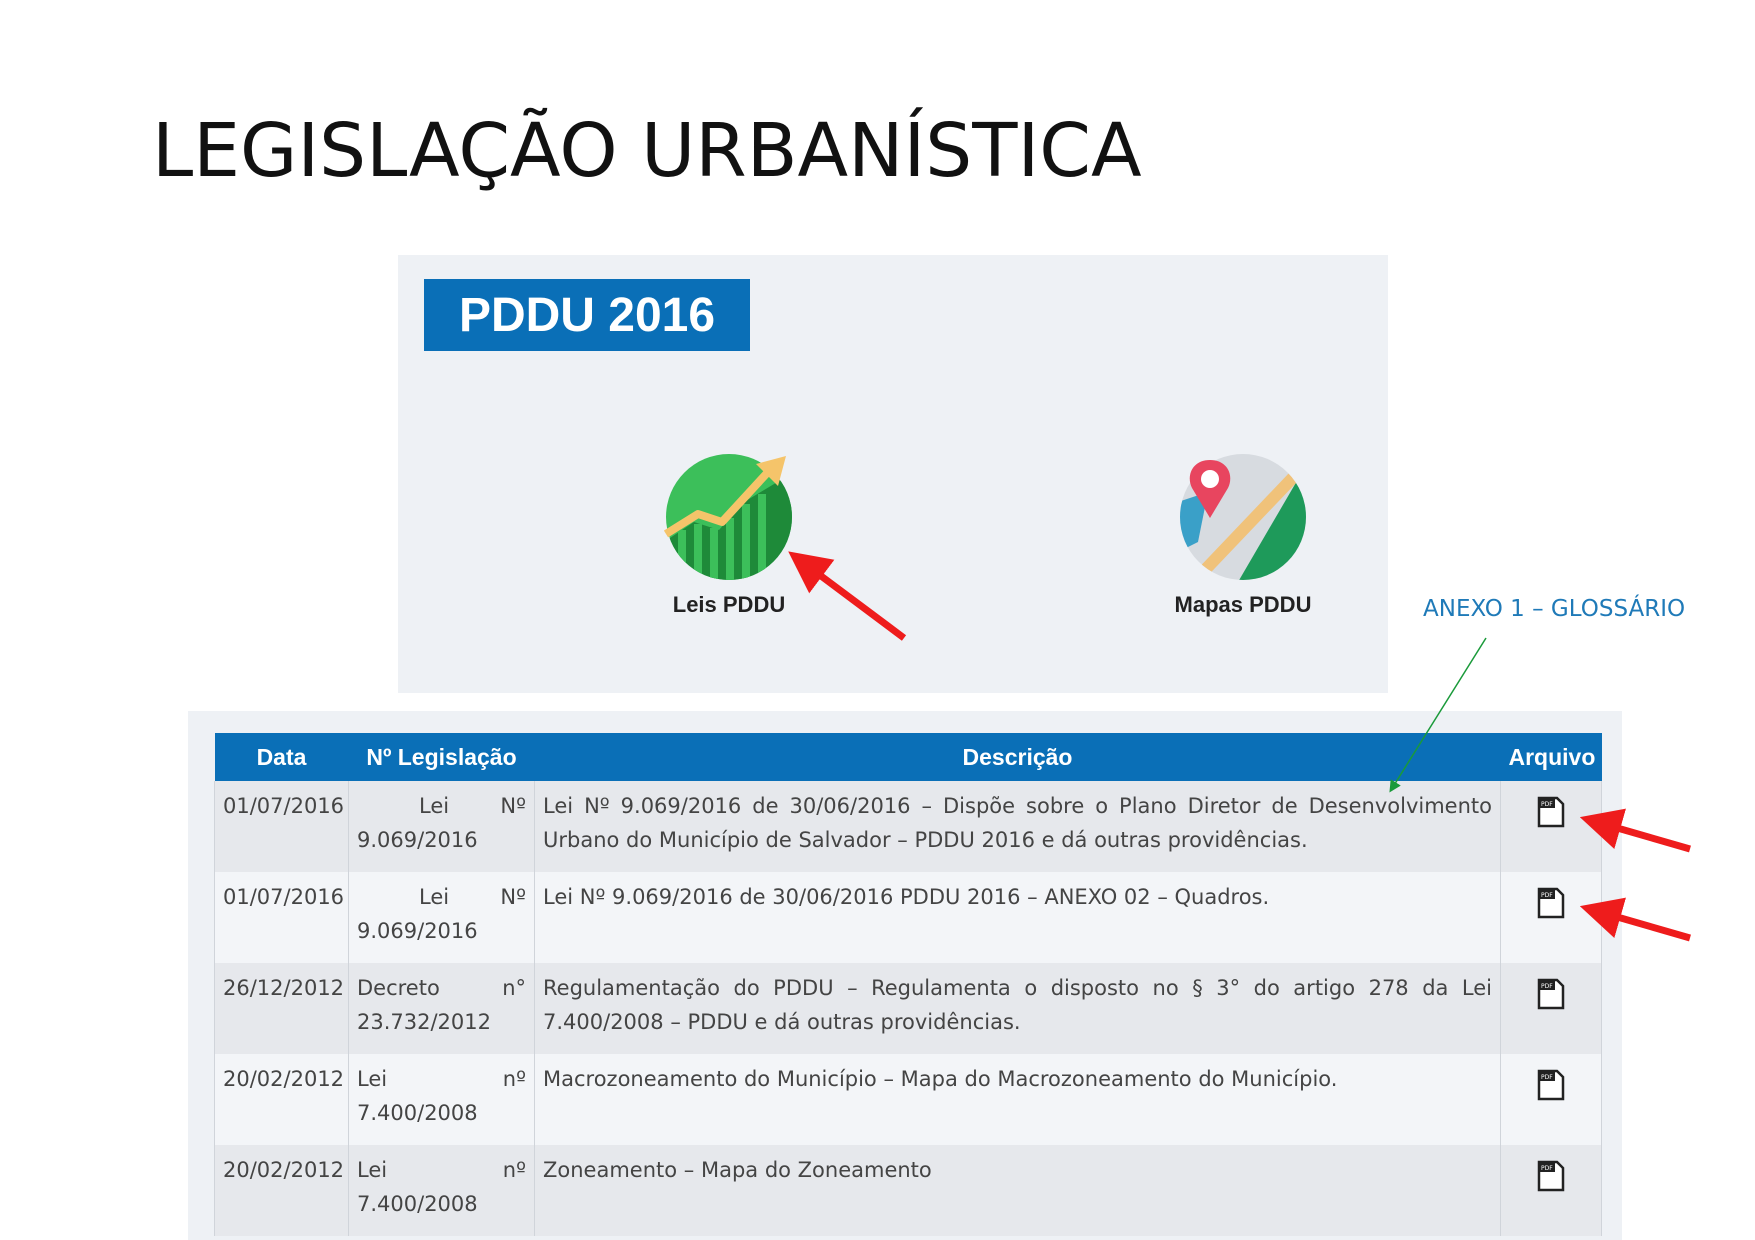 Image resolution: width=1755 pixels, height=1240 pixels. What do you see at coordinates (587, 315) in the screenshot?
I see `pddu-badge: PDDU 2016` at bounding box center [587, 315].